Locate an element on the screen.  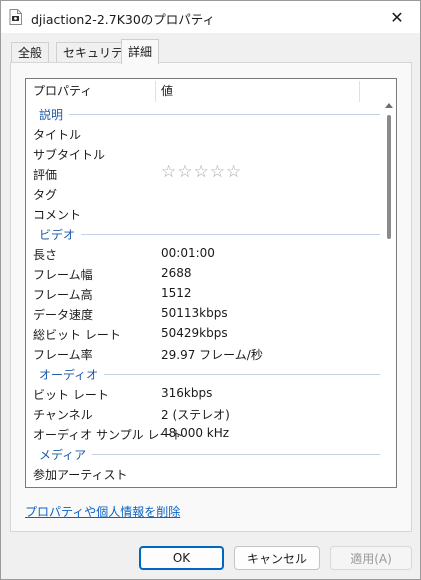
property-row-rating: 評価 ☆☆☆☆☆ is located at coordinates (204, 172).